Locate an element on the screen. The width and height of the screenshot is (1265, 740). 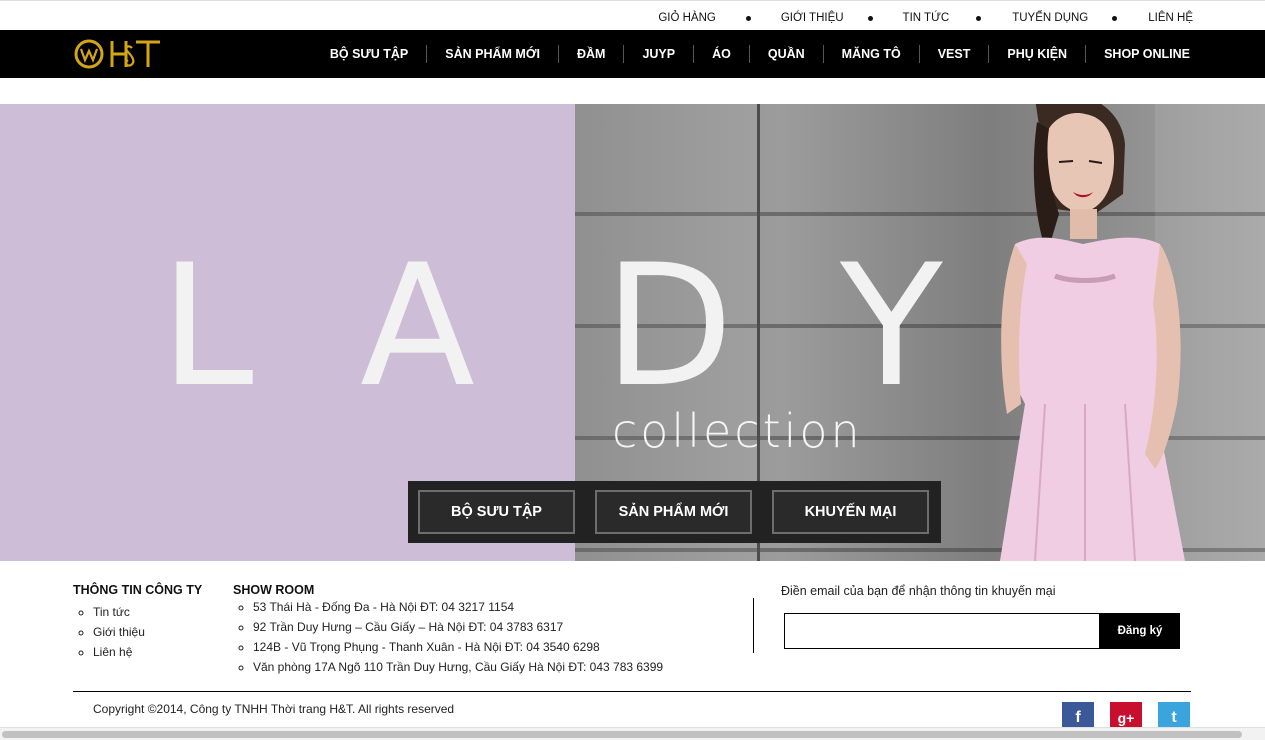
top-link-cart-label: GIỎ HÀNG is located at coordinates (687, 18).